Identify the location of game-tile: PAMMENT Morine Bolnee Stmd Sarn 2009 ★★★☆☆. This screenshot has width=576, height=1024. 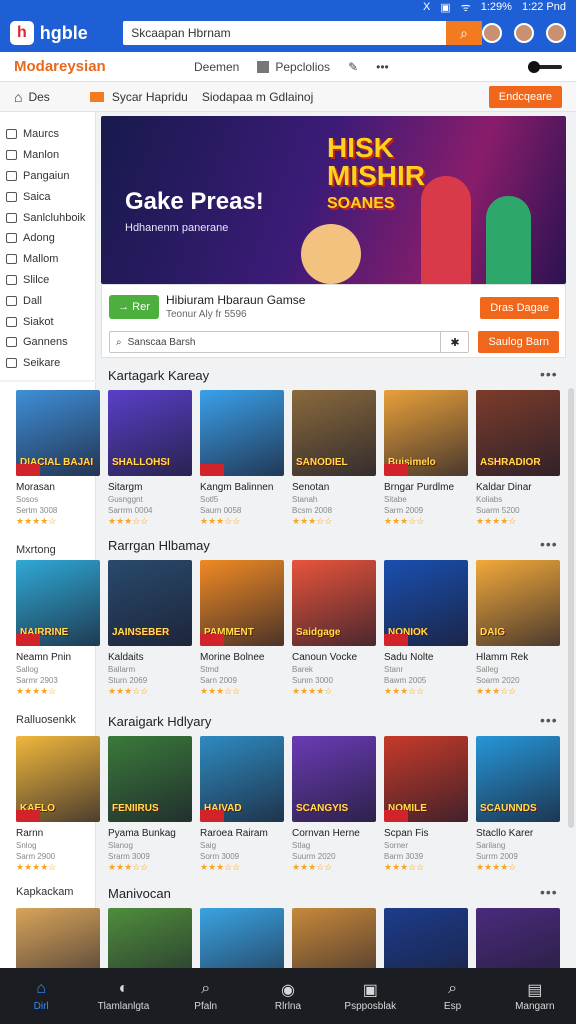
(242, 628).